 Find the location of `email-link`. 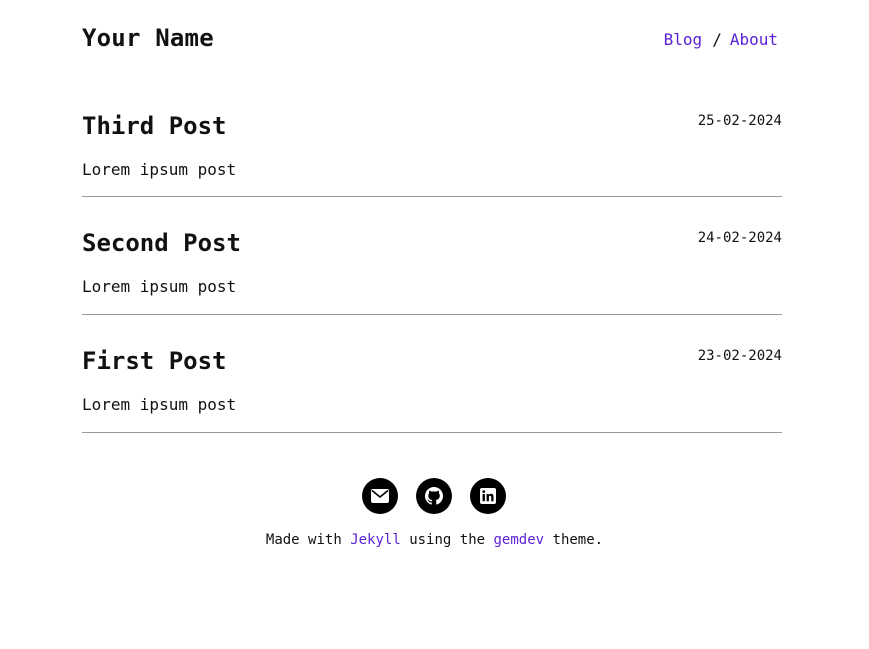

email-link is located at coordinates (379, 496).